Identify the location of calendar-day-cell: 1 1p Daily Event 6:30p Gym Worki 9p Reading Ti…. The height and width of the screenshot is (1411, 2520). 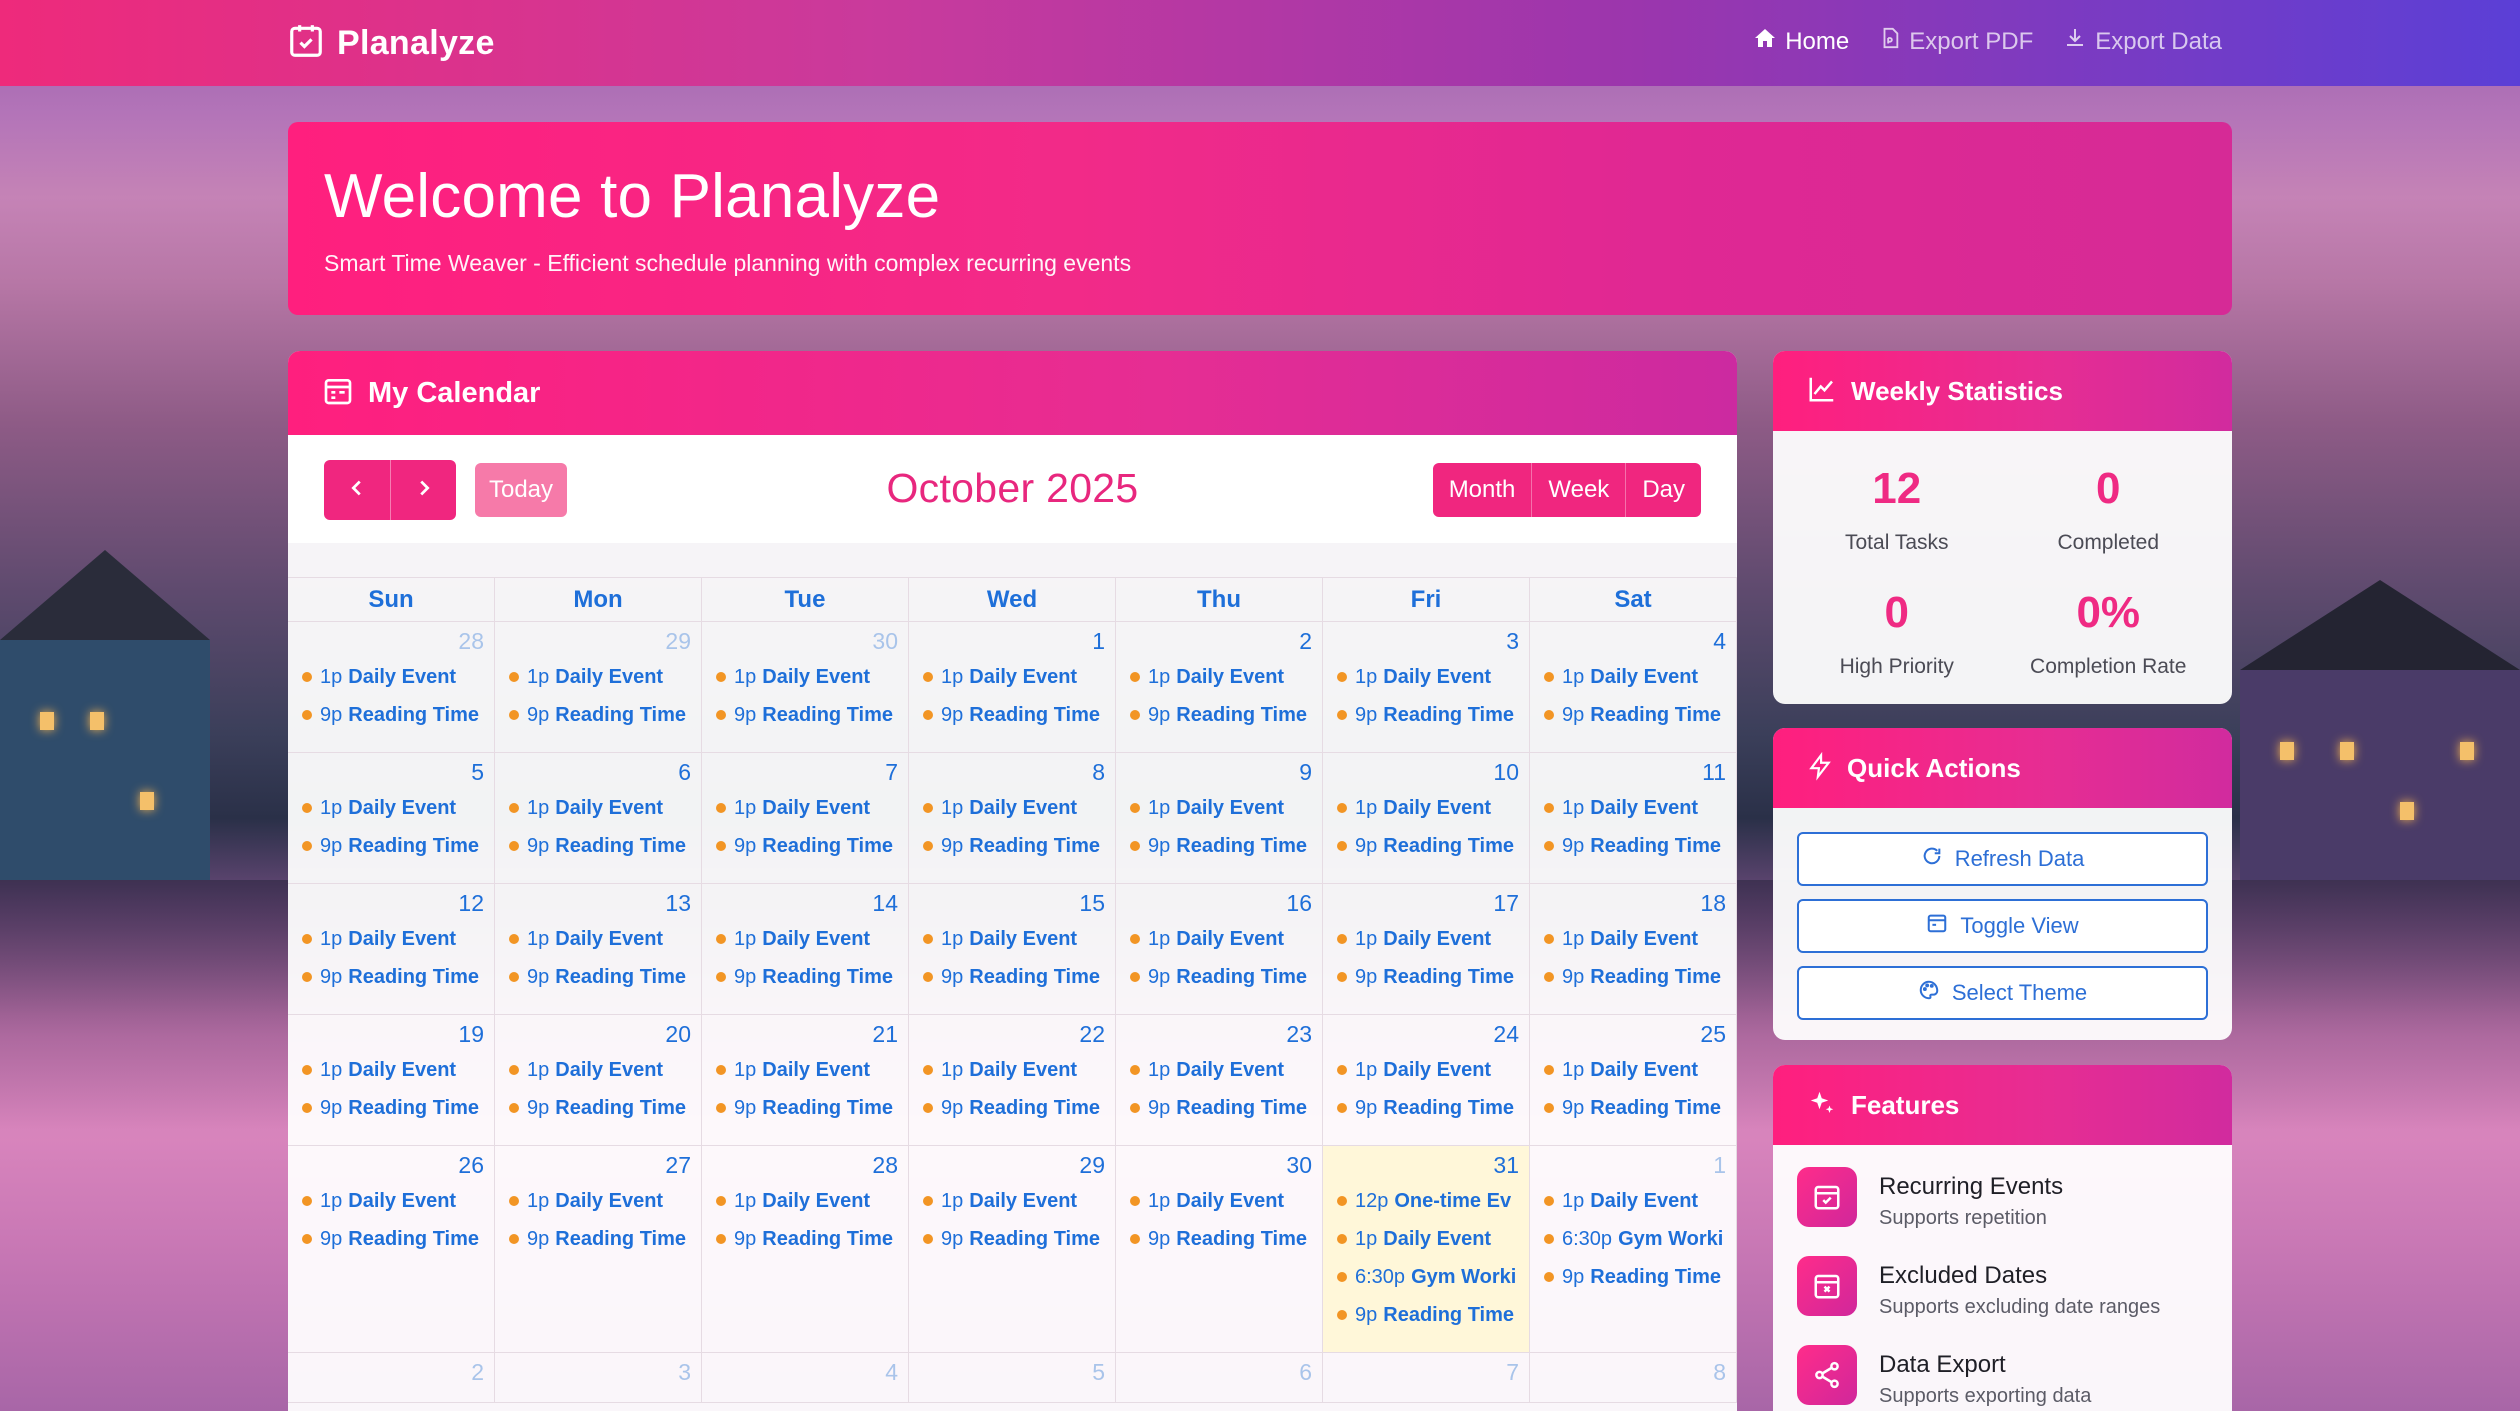
(1633, 1249).